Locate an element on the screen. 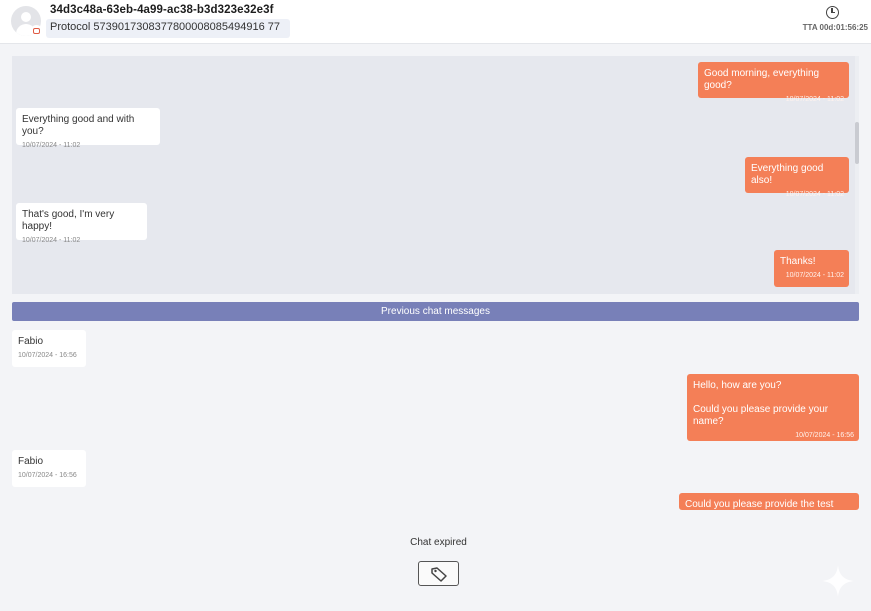 This screenshot has height=611, width=871. message-text: Could you please provide the test card? is located at coordinates (759, 504).